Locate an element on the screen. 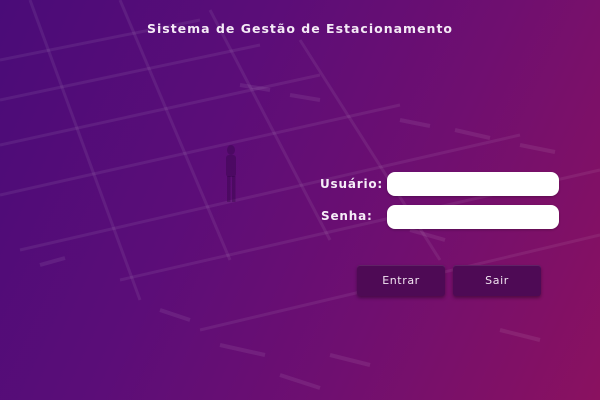 The height and width of the screenshot is (400, 600). password-input is located at coordinates (473, 217).